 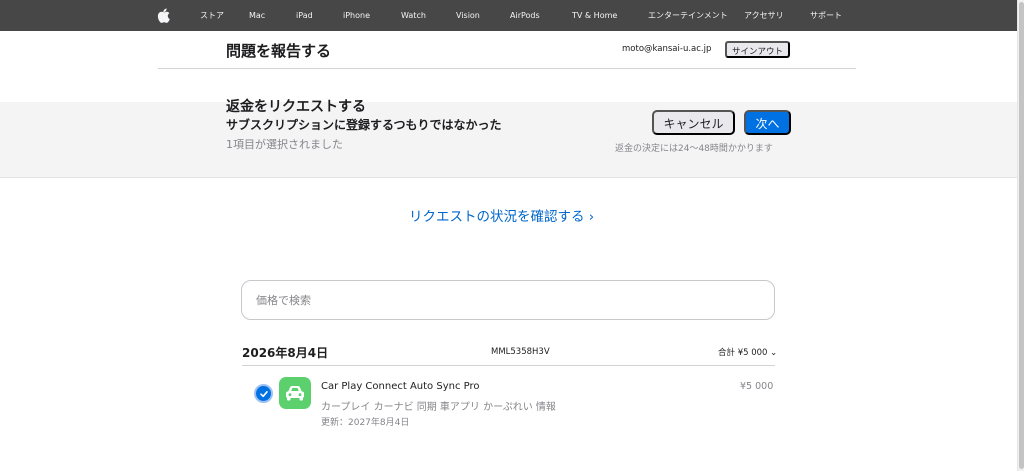 What do you see at coordinates (826, 15) in the screenshot?
I see `nav-item-support: サポート` at bounding box center [826, 15].